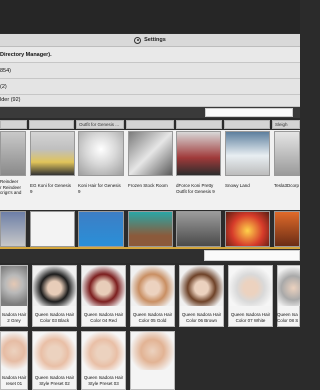 This screenshot has height=390, width=320. I want to click on top-toolbar, so click(150, 16).